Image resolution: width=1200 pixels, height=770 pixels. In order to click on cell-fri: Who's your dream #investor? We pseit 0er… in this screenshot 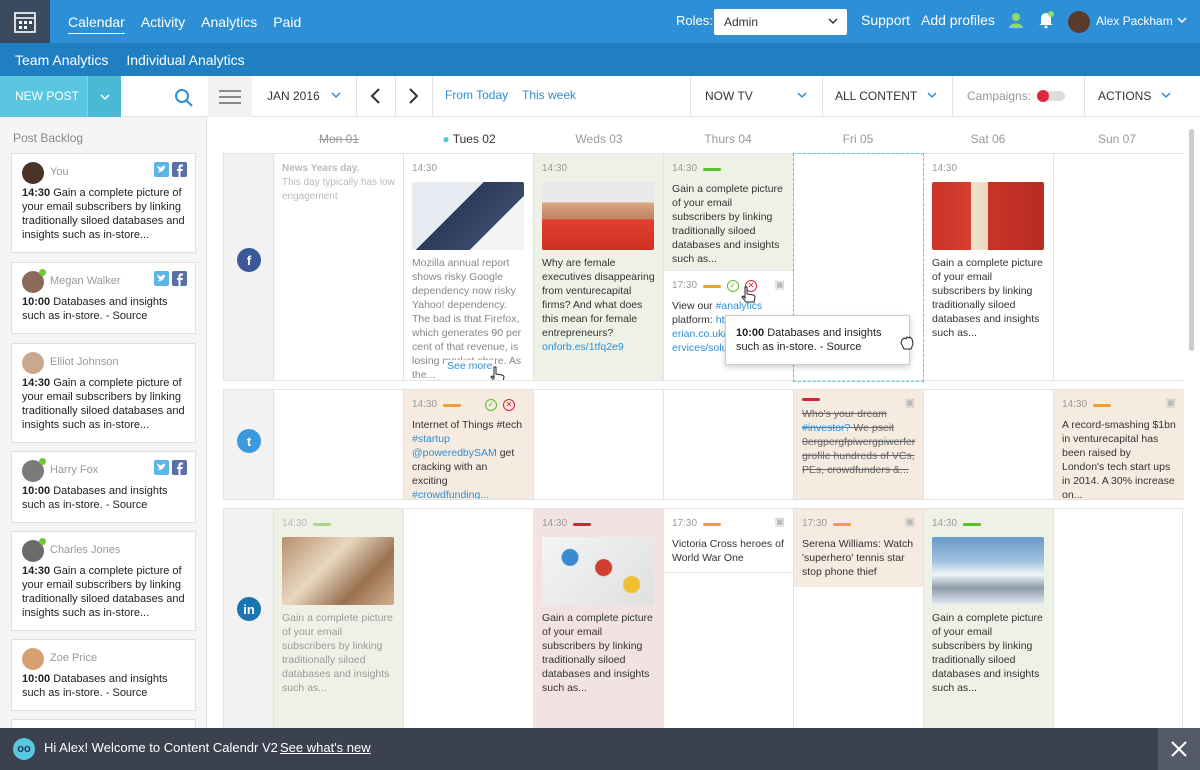, I will do `click(859, 444)`.